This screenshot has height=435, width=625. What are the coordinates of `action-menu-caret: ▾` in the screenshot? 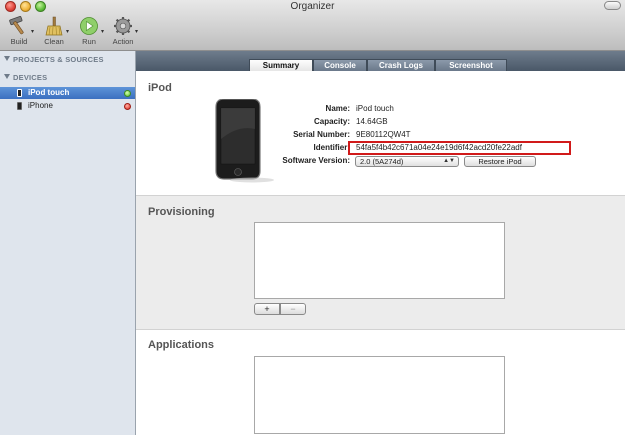 It's located at (136, 31).